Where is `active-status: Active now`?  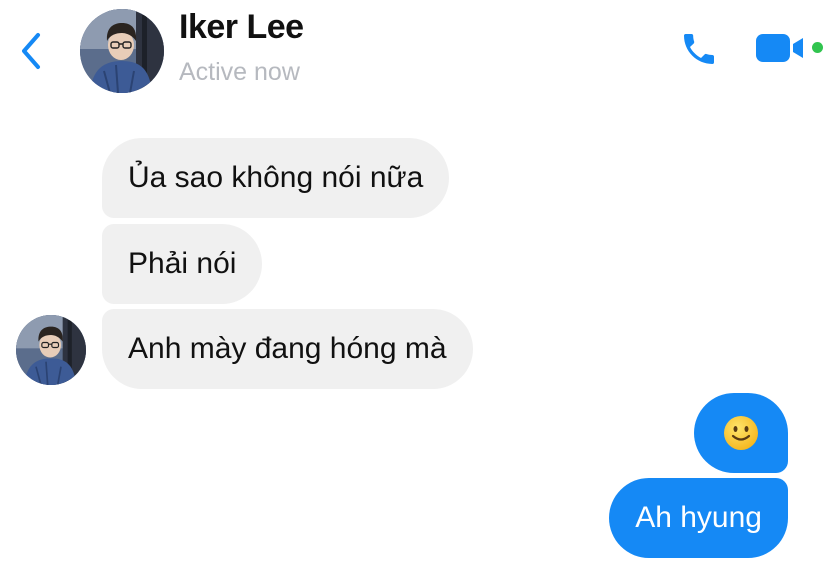 active-status: Active now is located at coordinates (239, 72).